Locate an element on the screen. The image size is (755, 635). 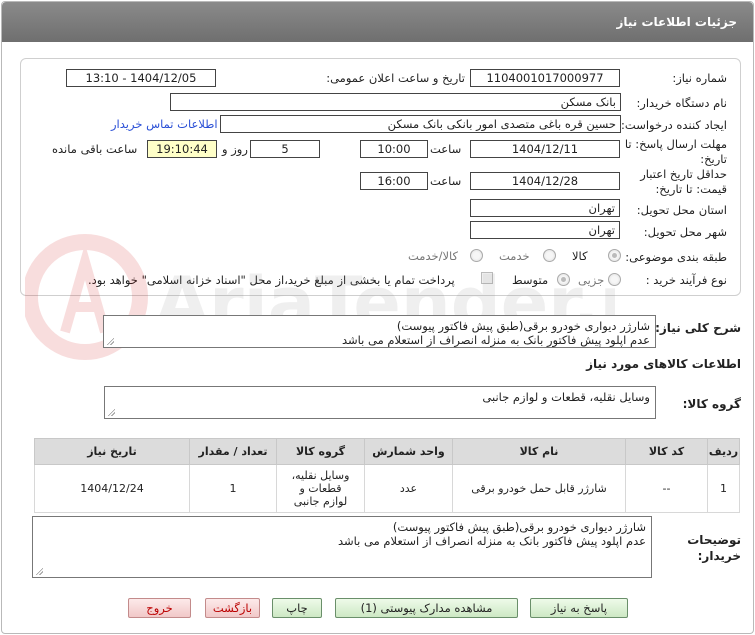
cell-qty: 1 is located at coordinates (233, 488).